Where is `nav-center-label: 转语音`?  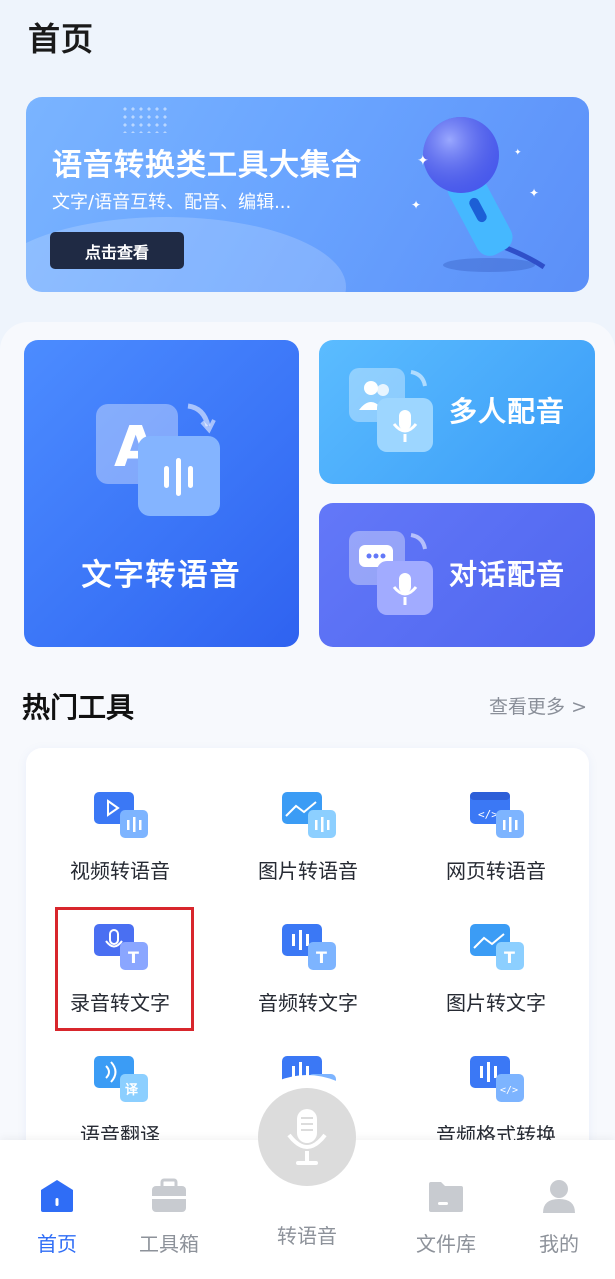 nav-center-label: 转语音 is located at coordinates (307, 1234).